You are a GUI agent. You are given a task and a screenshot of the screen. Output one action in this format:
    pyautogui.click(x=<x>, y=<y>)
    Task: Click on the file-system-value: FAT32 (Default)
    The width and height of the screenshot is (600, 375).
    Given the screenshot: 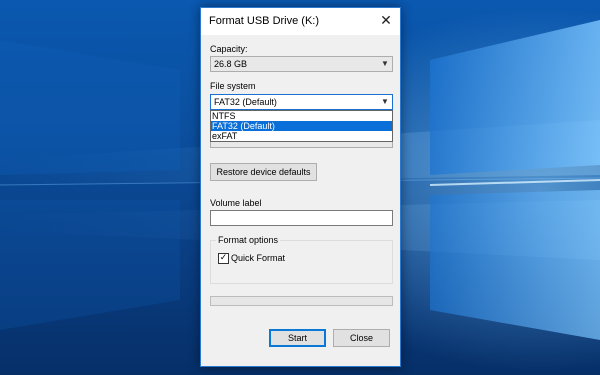 What is the action you would take?
    pyautogui.click(x=245, y=102)
    